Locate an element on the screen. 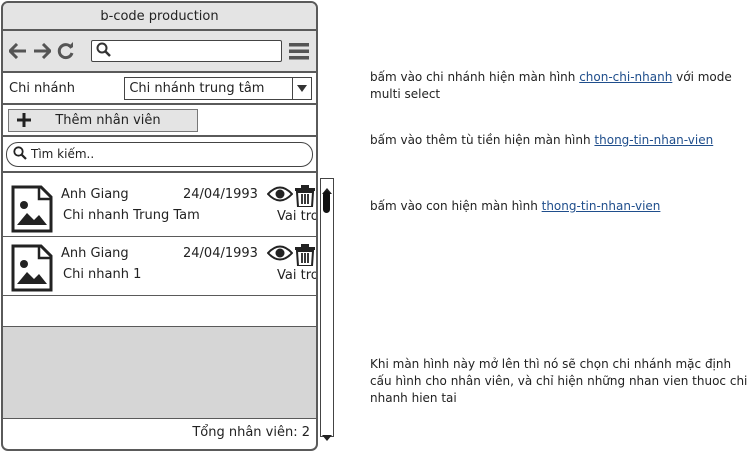 Image resolution: width=755 pixels, height=454 pixels. add-employee-button: Thêm nhân viên is located at coordinates (103, 120).